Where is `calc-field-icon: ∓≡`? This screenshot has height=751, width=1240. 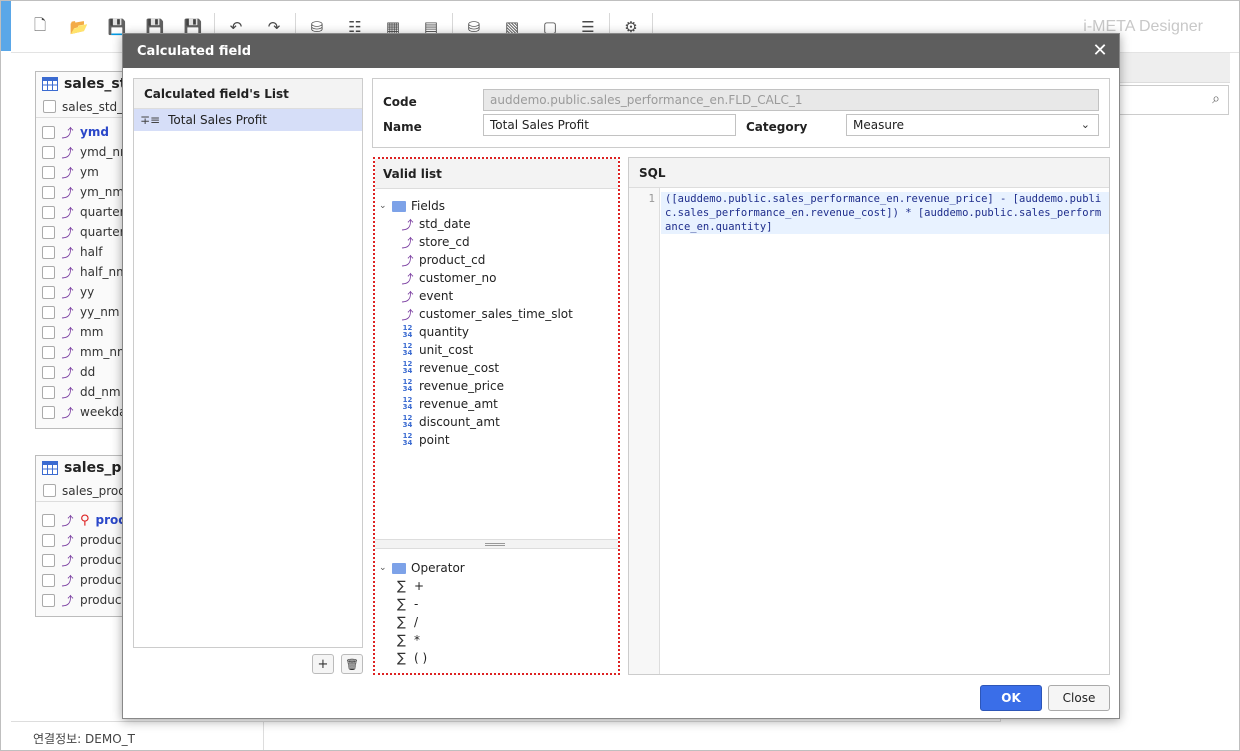
calc-field-icon: ∓≡ is located at coordinates (150, 120).